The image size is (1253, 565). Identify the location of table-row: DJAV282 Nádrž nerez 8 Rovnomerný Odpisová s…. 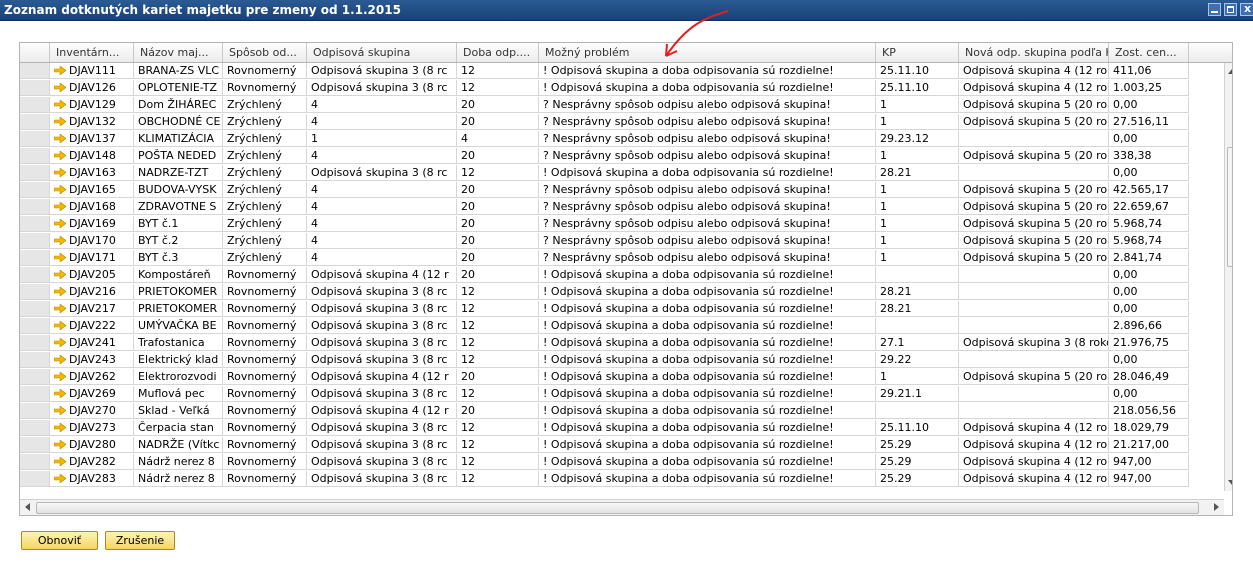
(622, 462).